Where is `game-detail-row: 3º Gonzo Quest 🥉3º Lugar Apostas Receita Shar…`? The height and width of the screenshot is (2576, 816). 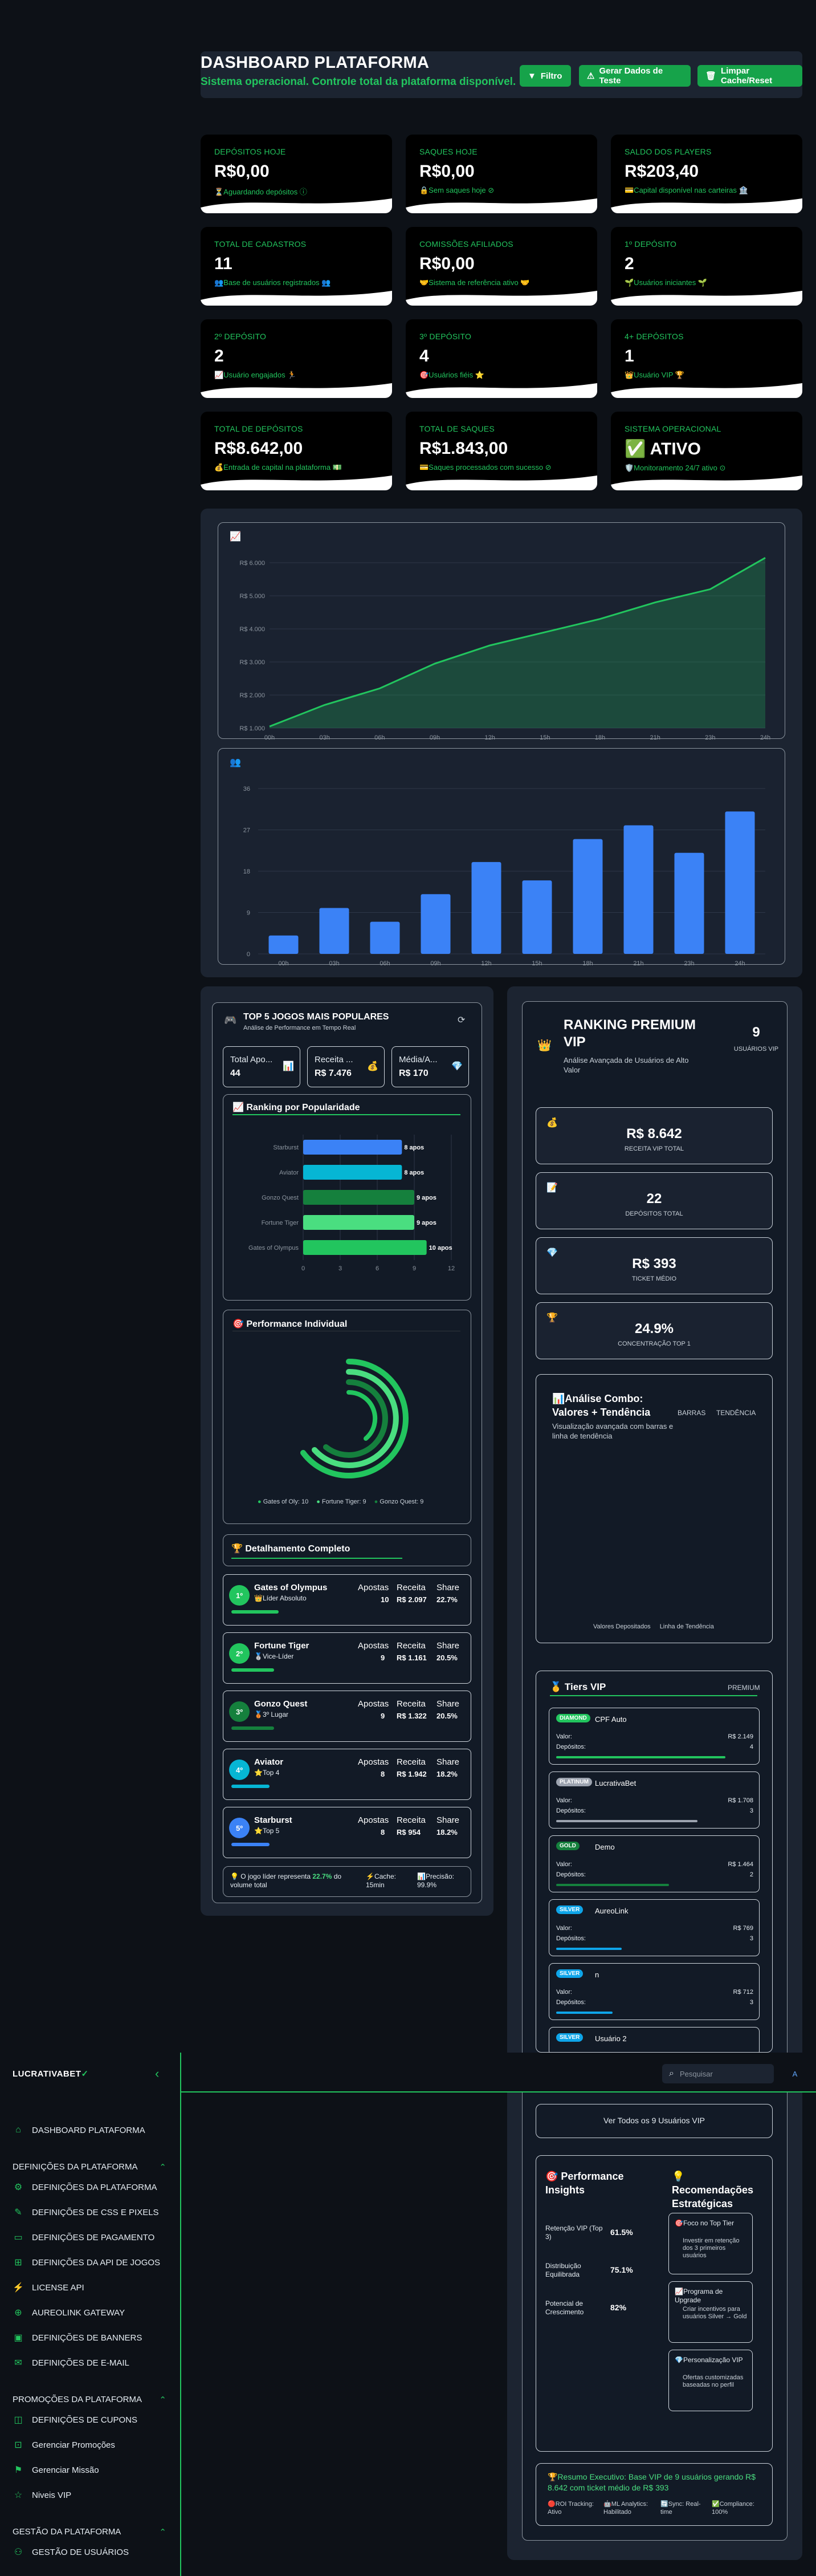
game-detail-row: 3º Gonzo Quest 🥉3º Lugar Apostas Receita Shar… is located at coordinates (347, 1716).